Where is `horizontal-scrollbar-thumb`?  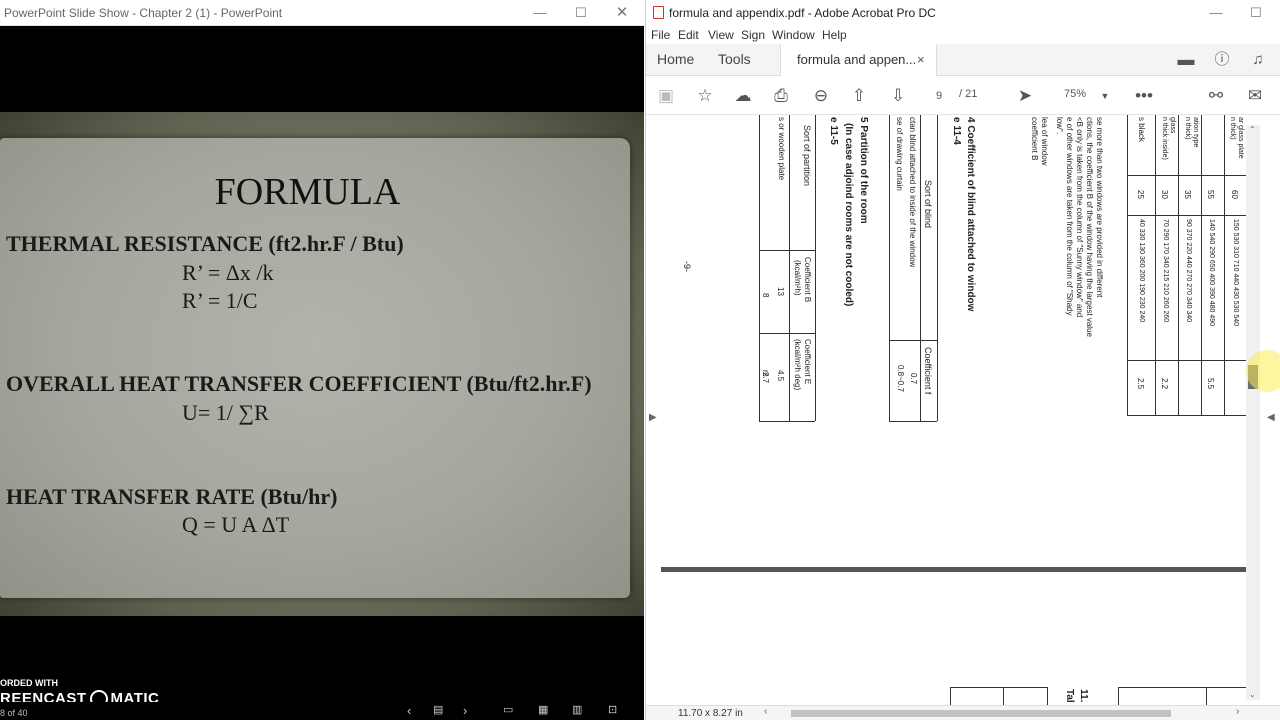
horizontal-scrollbar-thumb is located at coordinates (981, 713).